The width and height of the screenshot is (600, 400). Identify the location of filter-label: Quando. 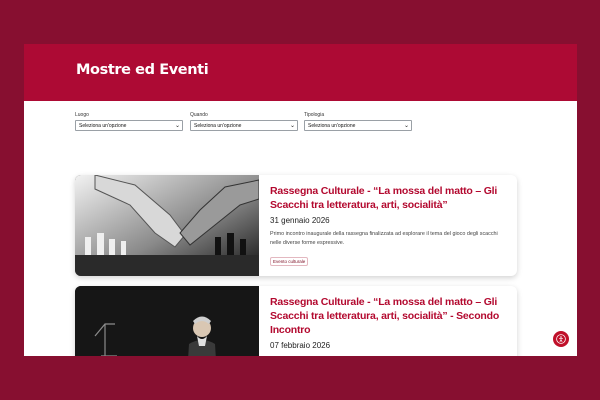
(199, 115).